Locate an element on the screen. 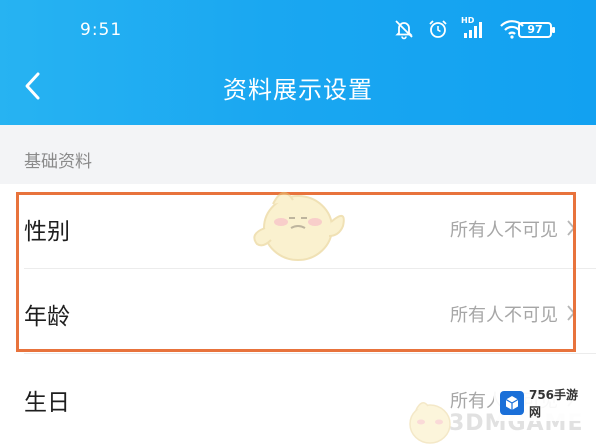 The height and width of the screenshot is (446, 596). list-item-label: 年龄 is located at coordinates (47, 317).